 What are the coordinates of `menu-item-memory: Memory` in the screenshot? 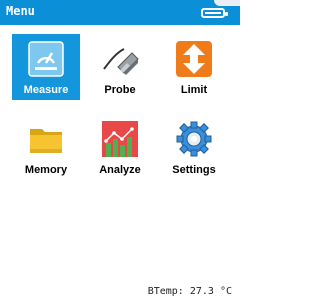 It's located at (46, 147).